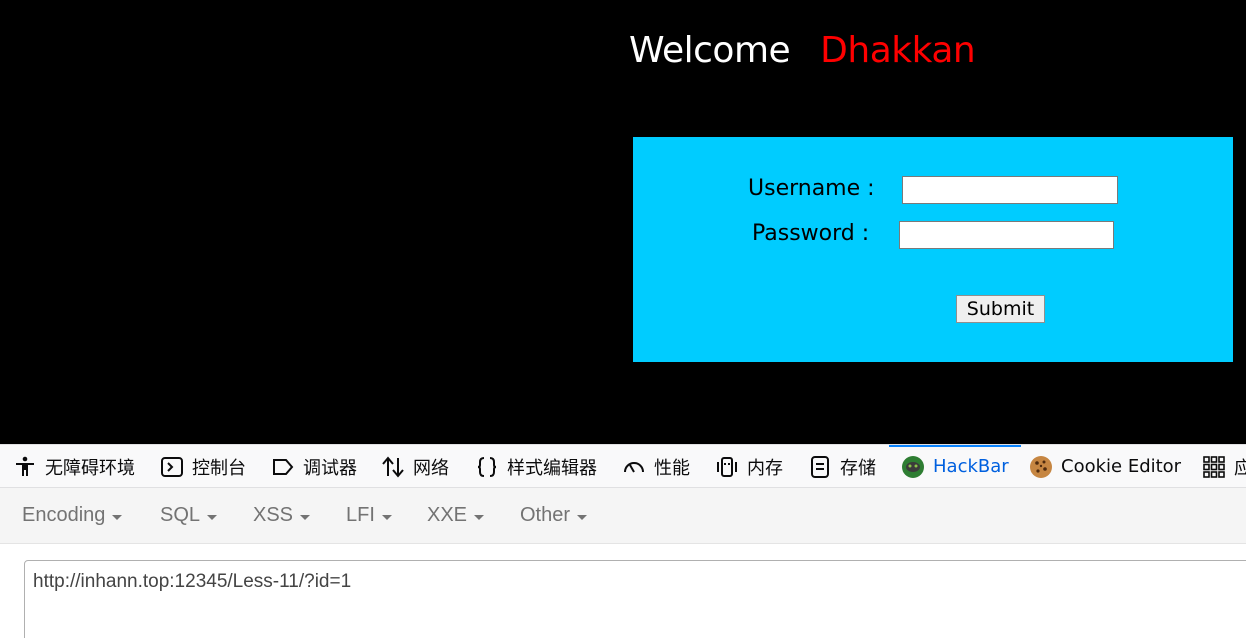 This screenshot has width=1246, height=638. Describe the element at coordinates (913, 466) in the screenshot. I see `hackbar-icon` at that location.